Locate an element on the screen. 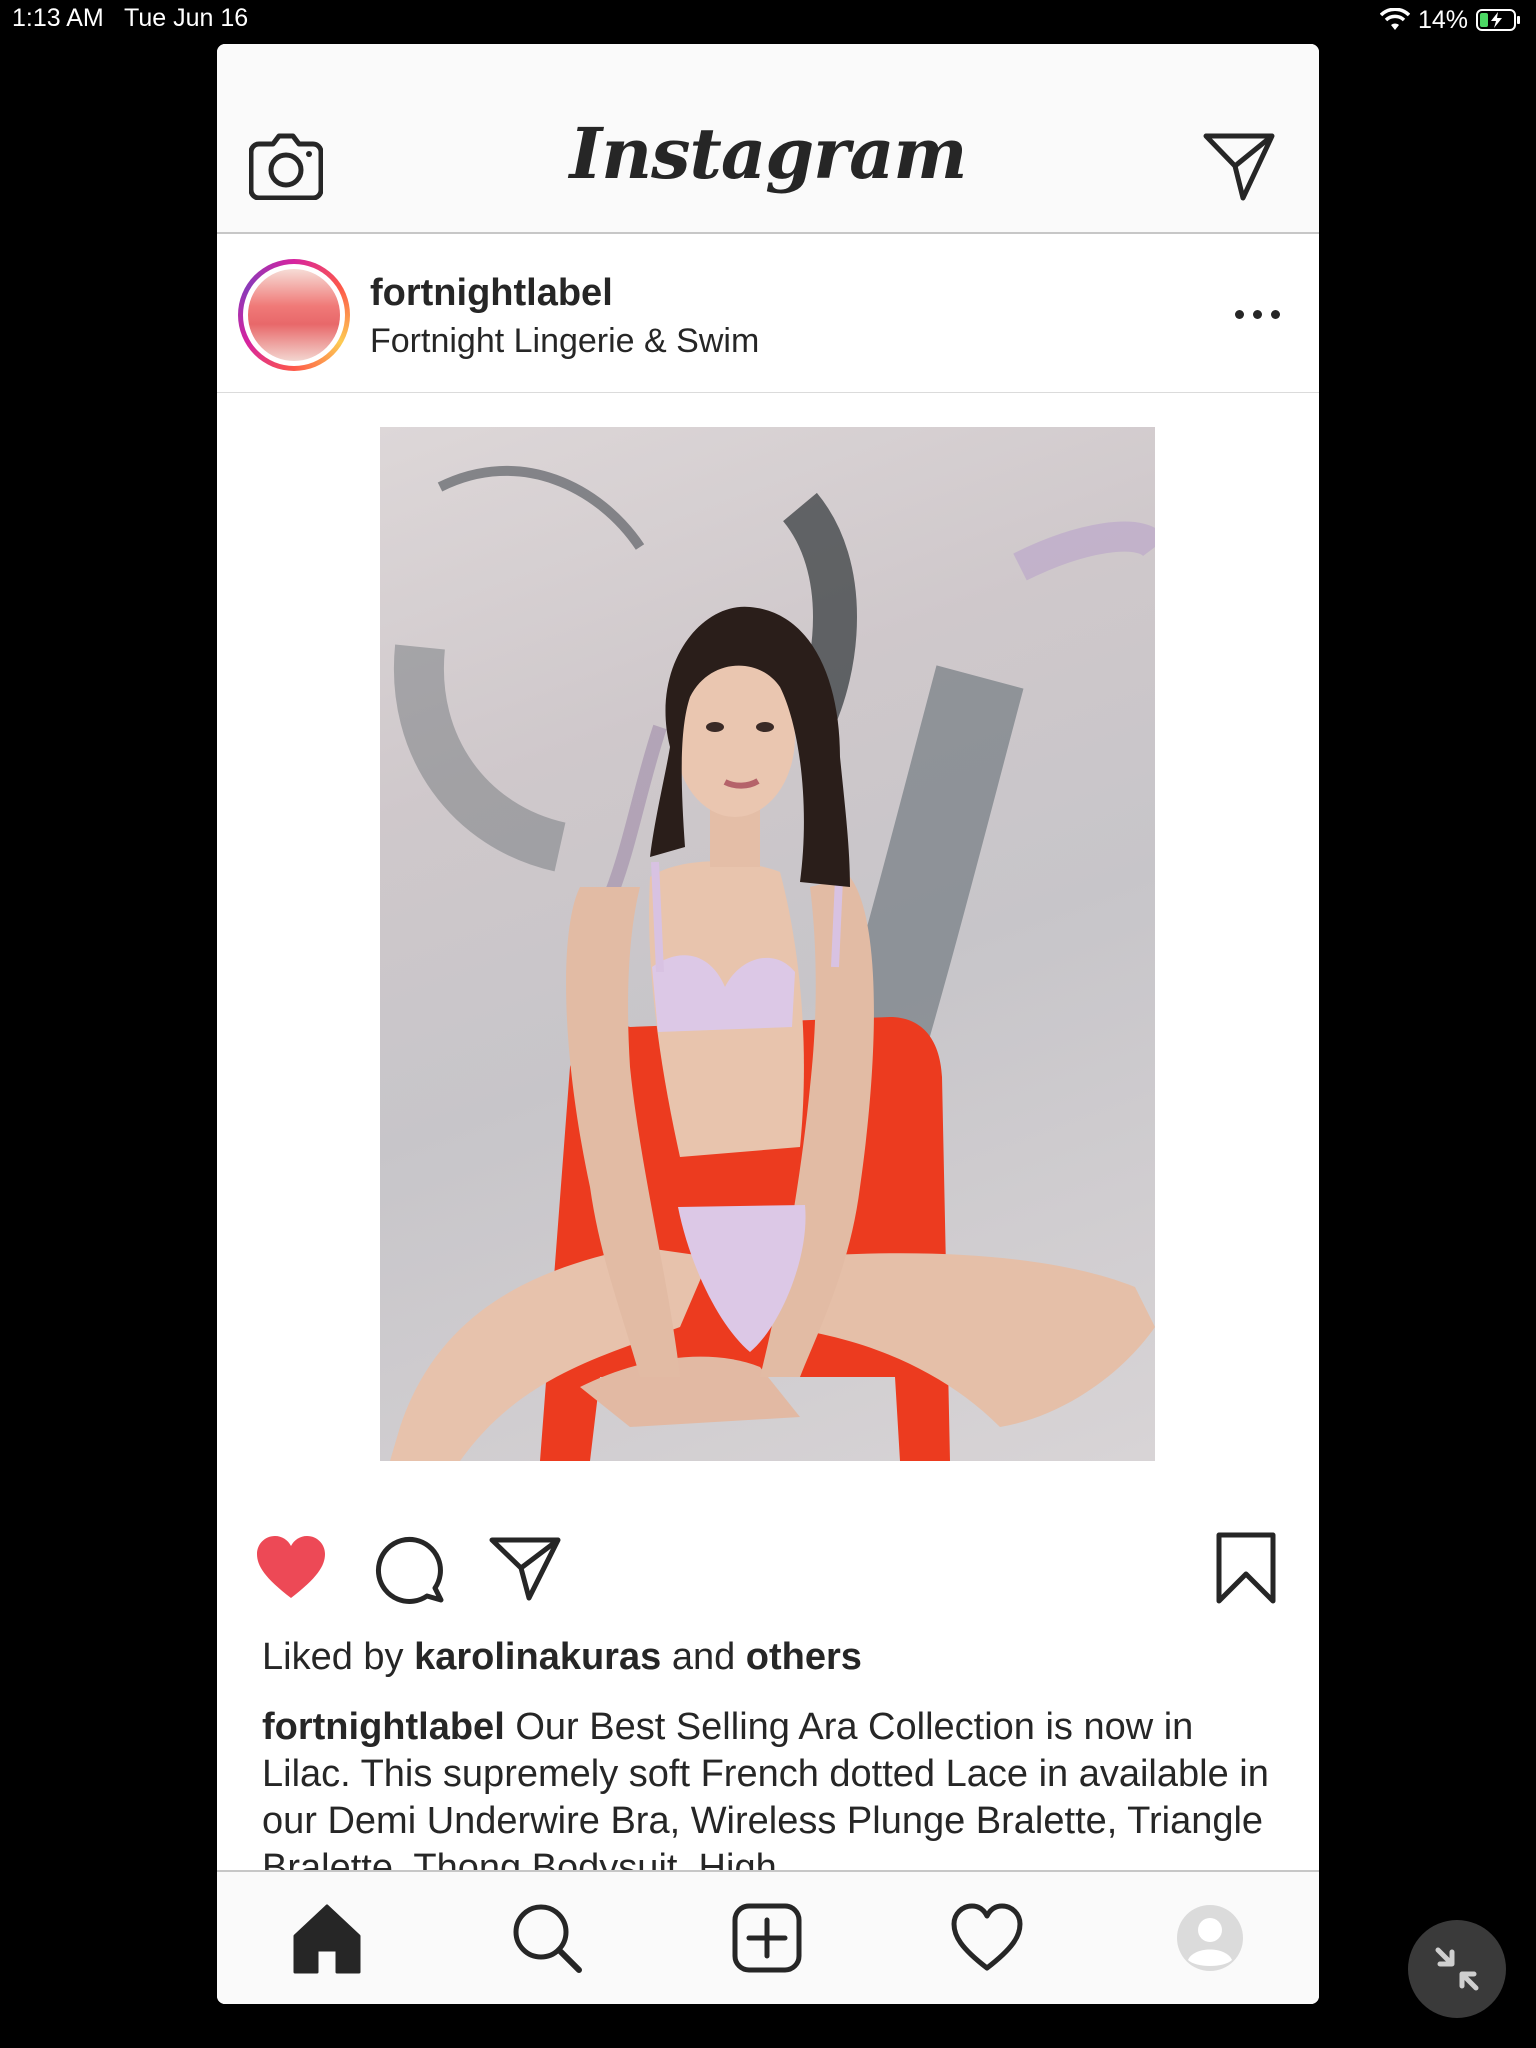  liked-by-others: others is located at coordinates (804, 1657).